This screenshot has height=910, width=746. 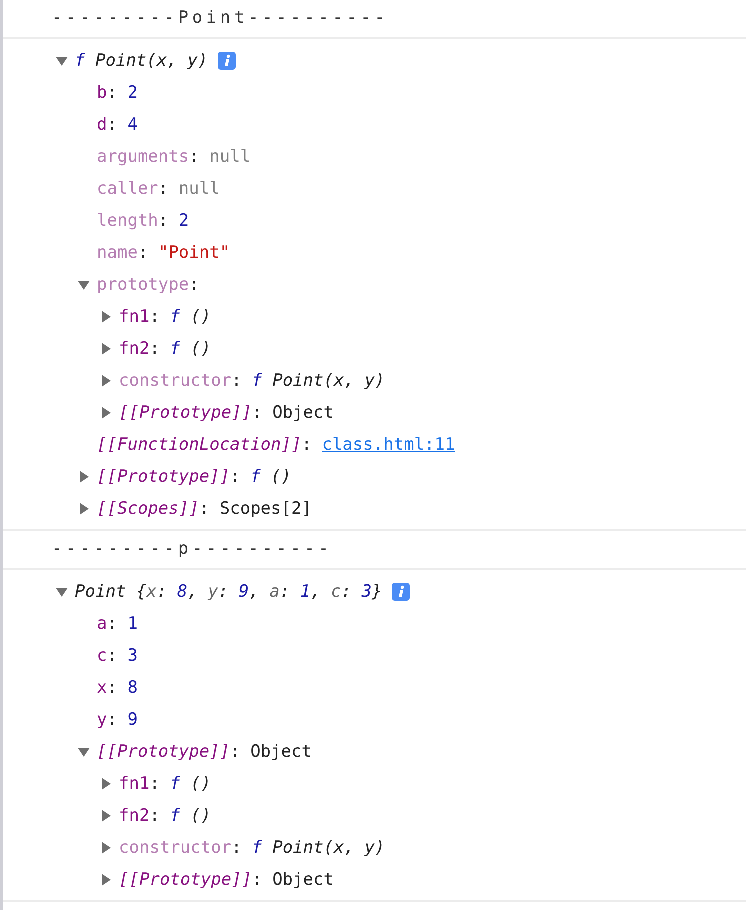 What do you see at coordinates (204, 509) in the screenshot?
I see `property-entry: [[Scopes]]: Scopes[2]` at bounding box center [204, 509].